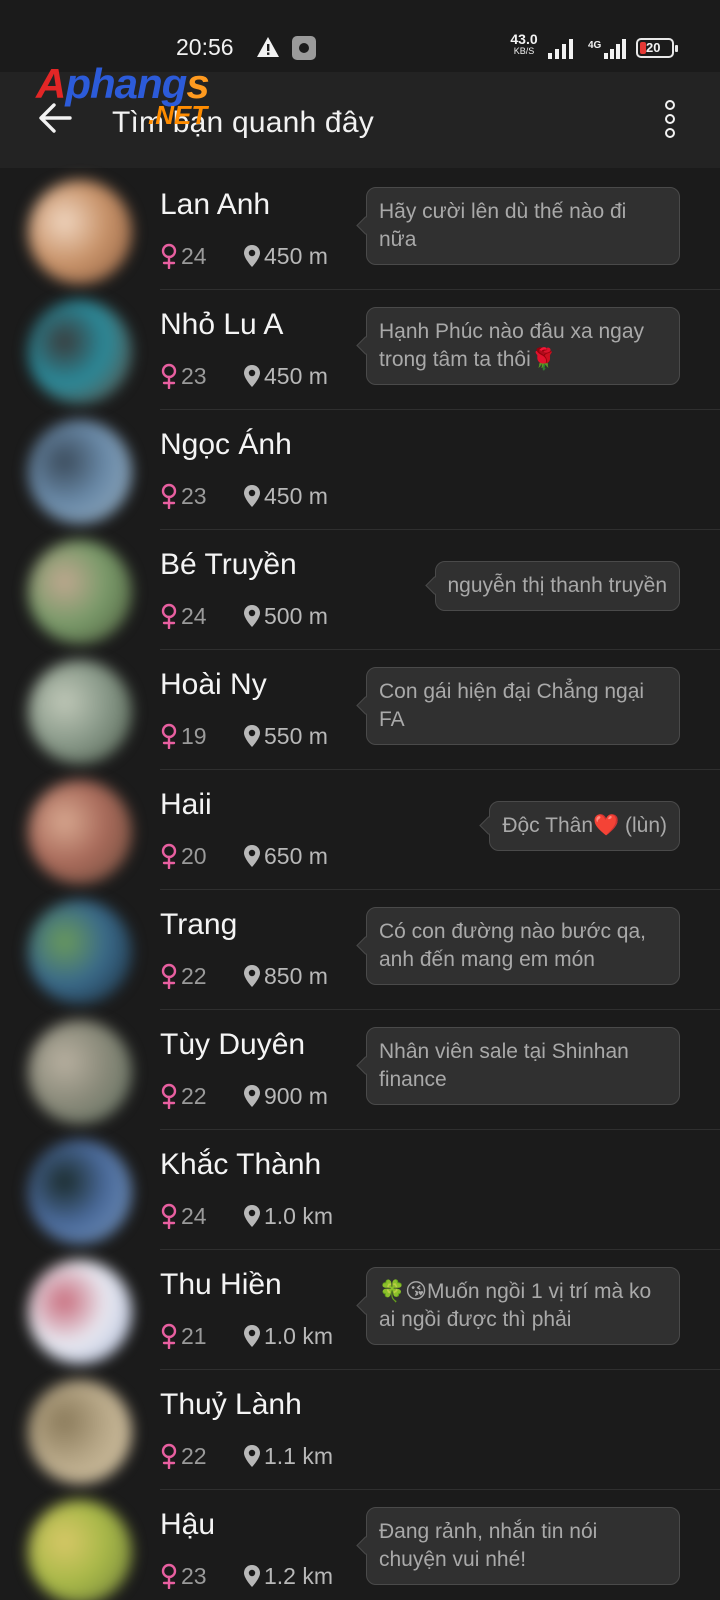 This screenshot has width=720, height=1600. Describe the element at coordinates (360, 470) in the screenshot. I see `list-item: Ngọc Ánh 23 450 m` at that location.